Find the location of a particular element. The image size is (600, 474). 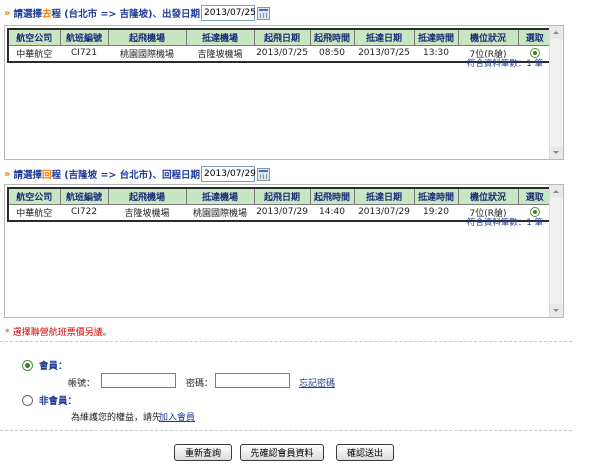

arr-date-cell: 2013/07/25 is located at coordinates (383, 53).